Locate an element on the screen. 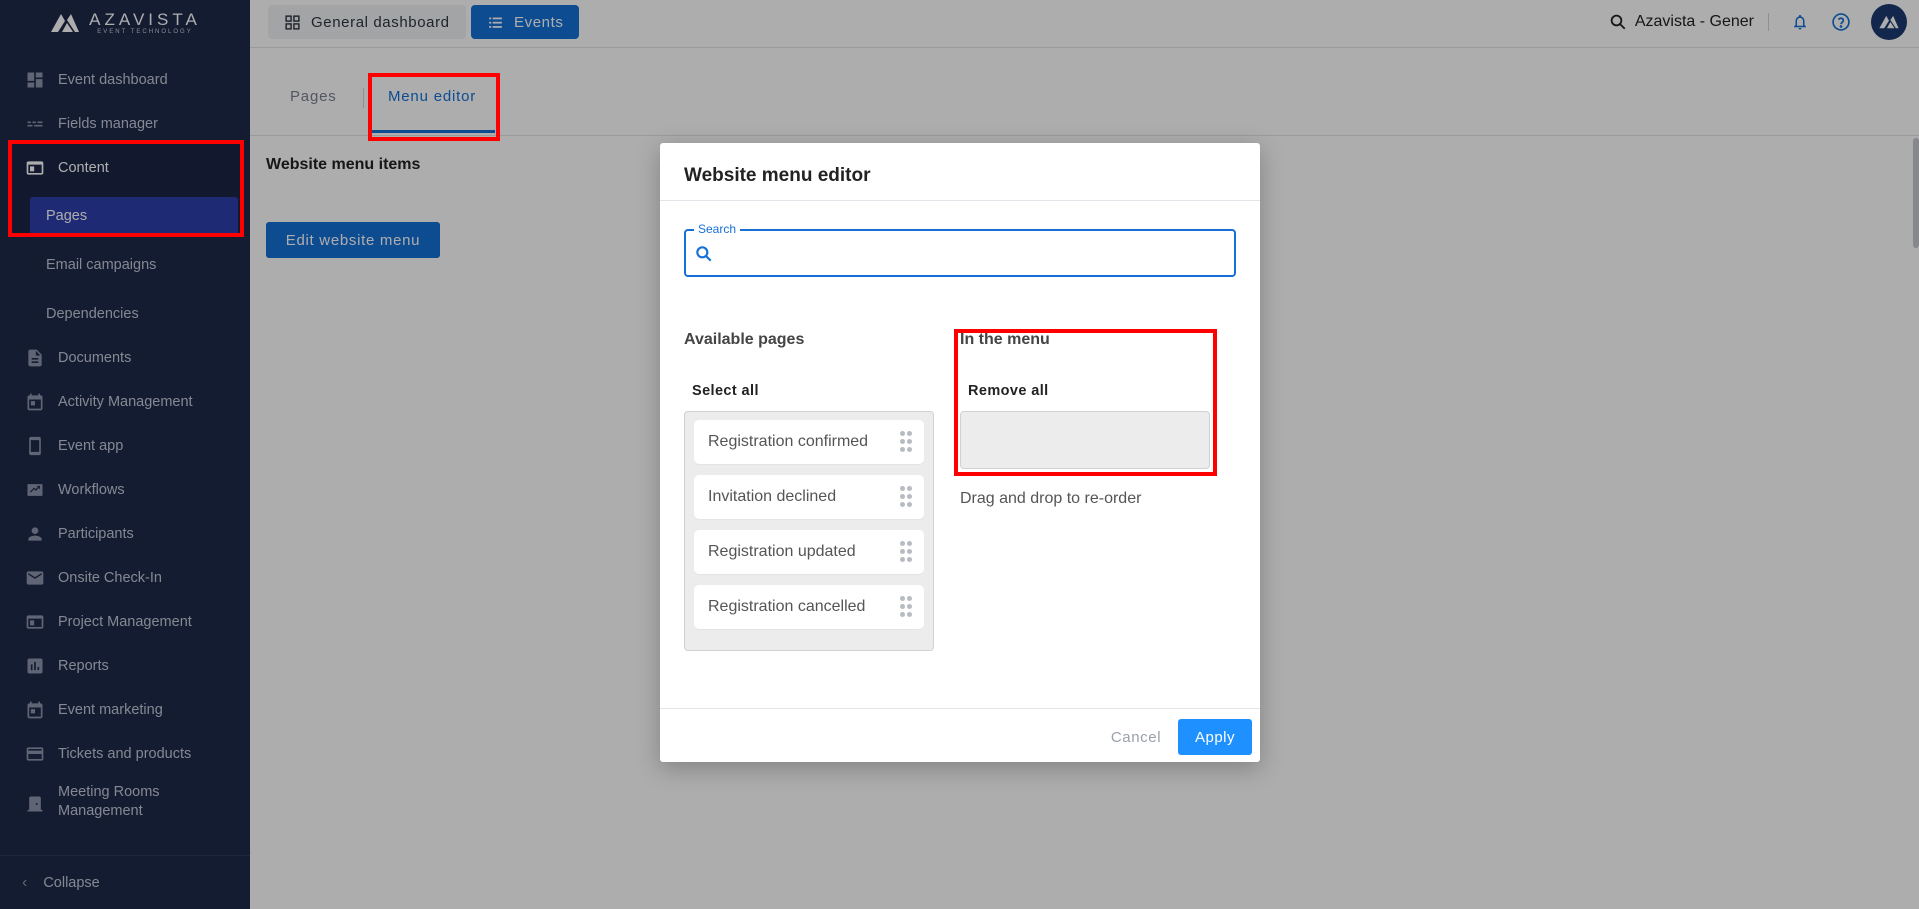 The image size is (1919, 909). list-item-label: Registration updated is located at coordinates (782, 551).